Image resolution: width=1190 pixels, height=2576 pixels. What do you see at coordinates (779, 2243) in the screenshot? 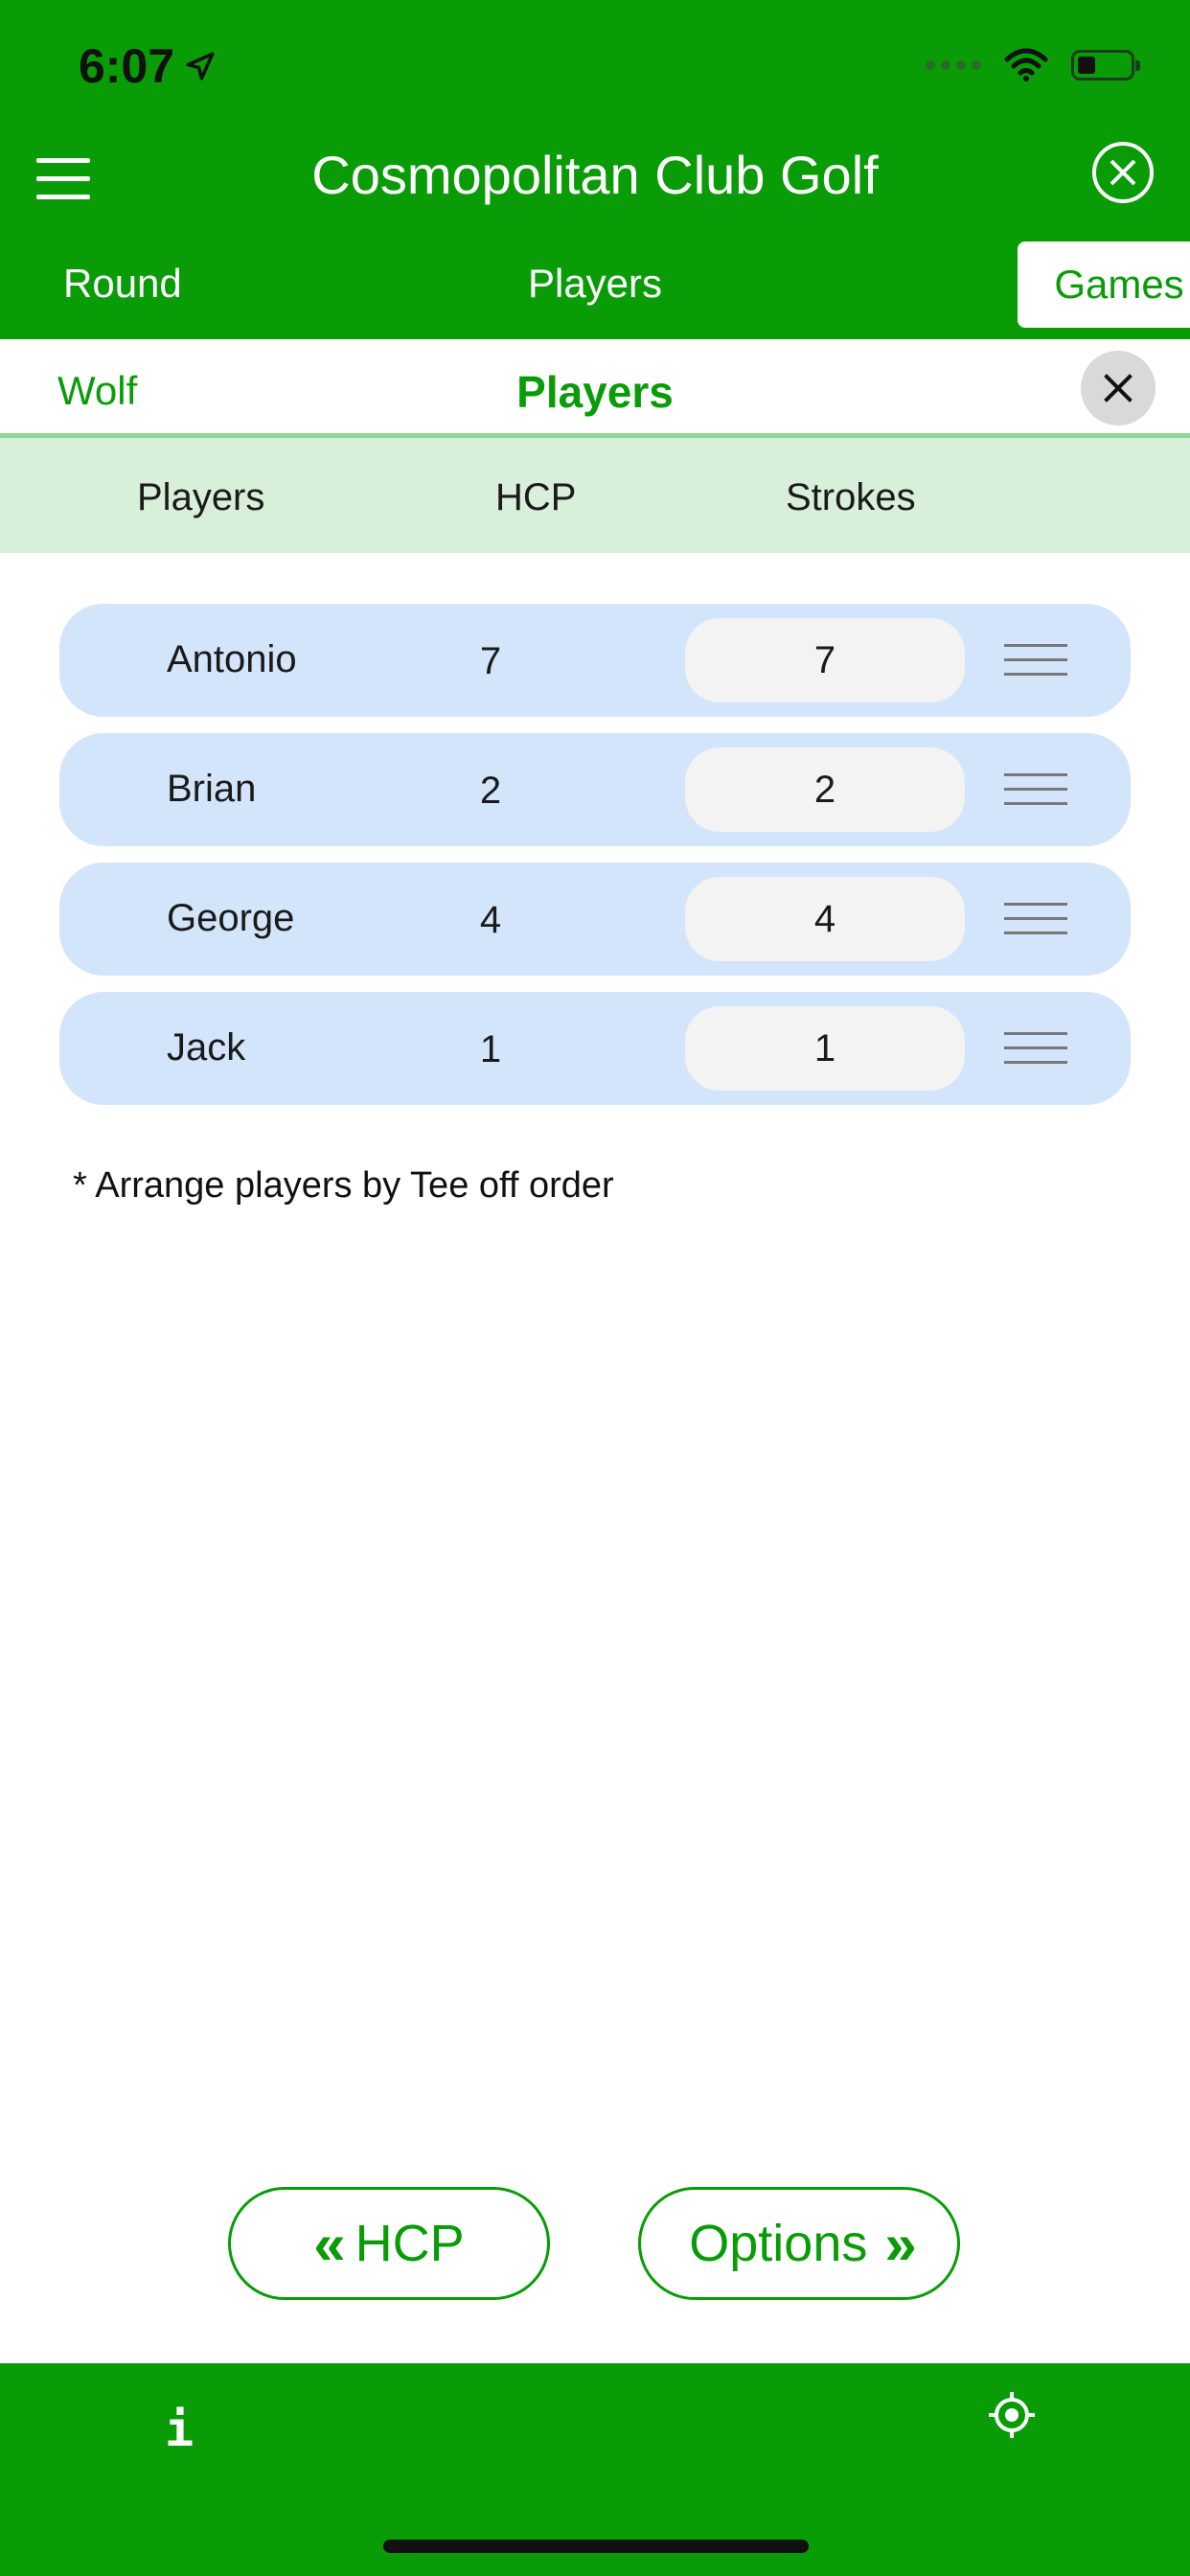
I see `next-button-label: Options` at bounding box center [779, 2243].